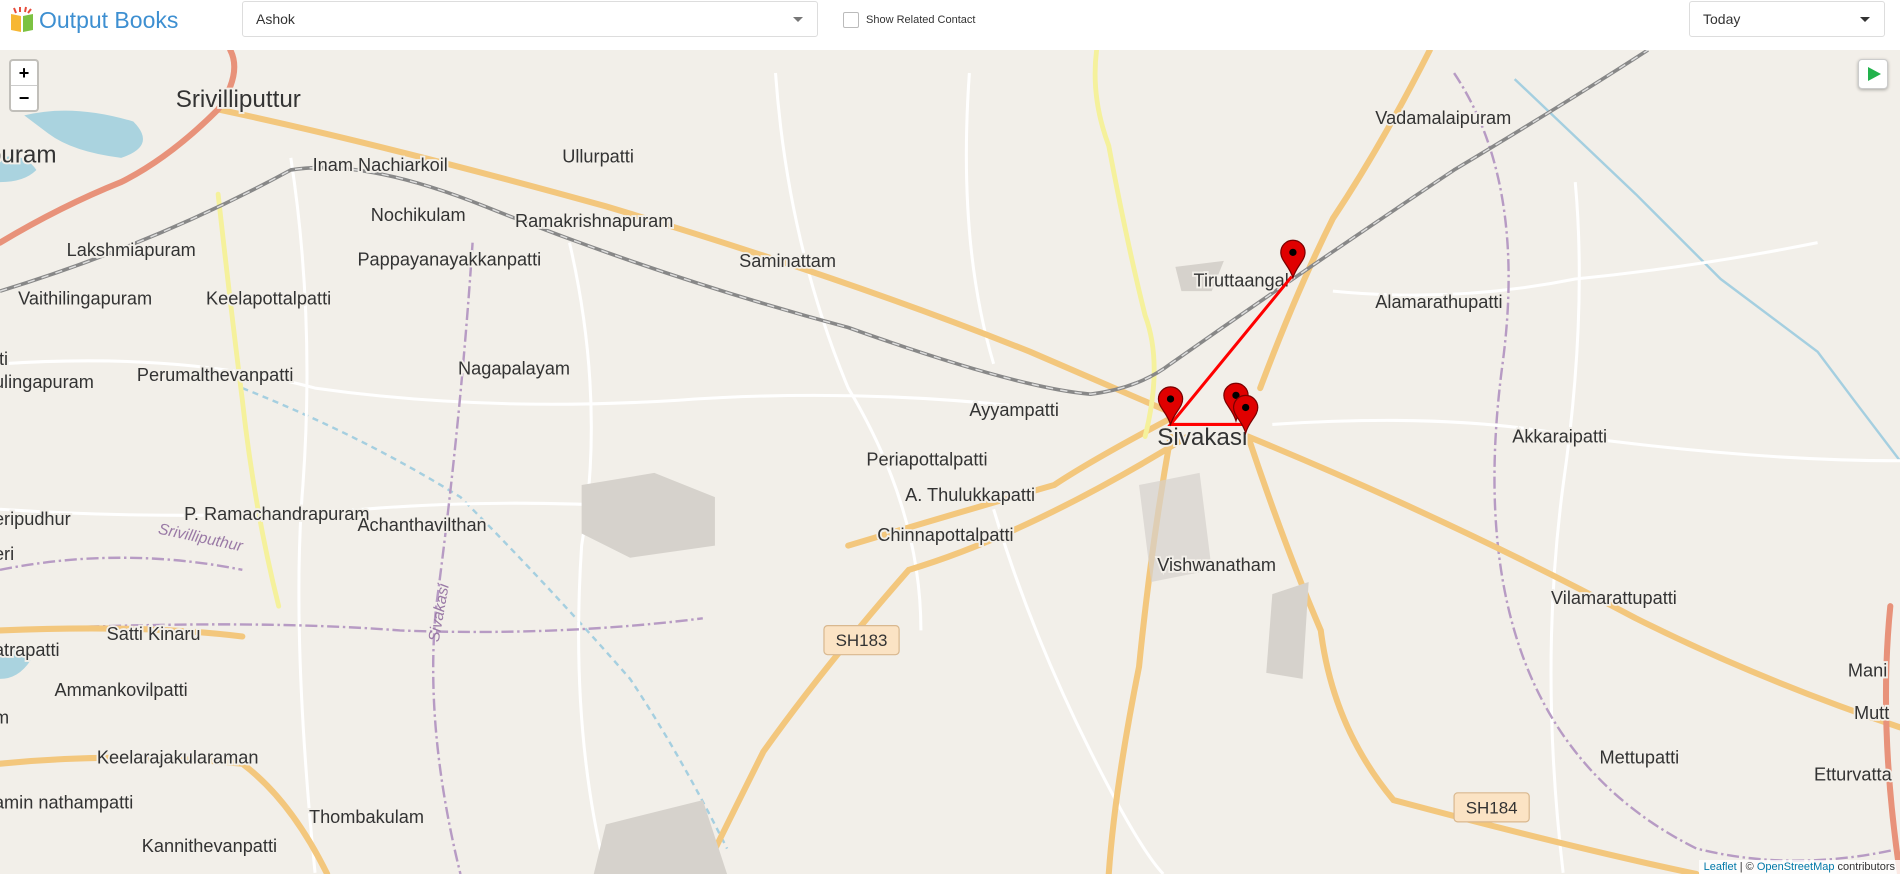 The width and height of the screenshot is (1900, 874). What do you see at coordinates (1796, 867) in the screenshot?
I see `osm-link: OpenStreetMap` at bounding box center [1796, 867].